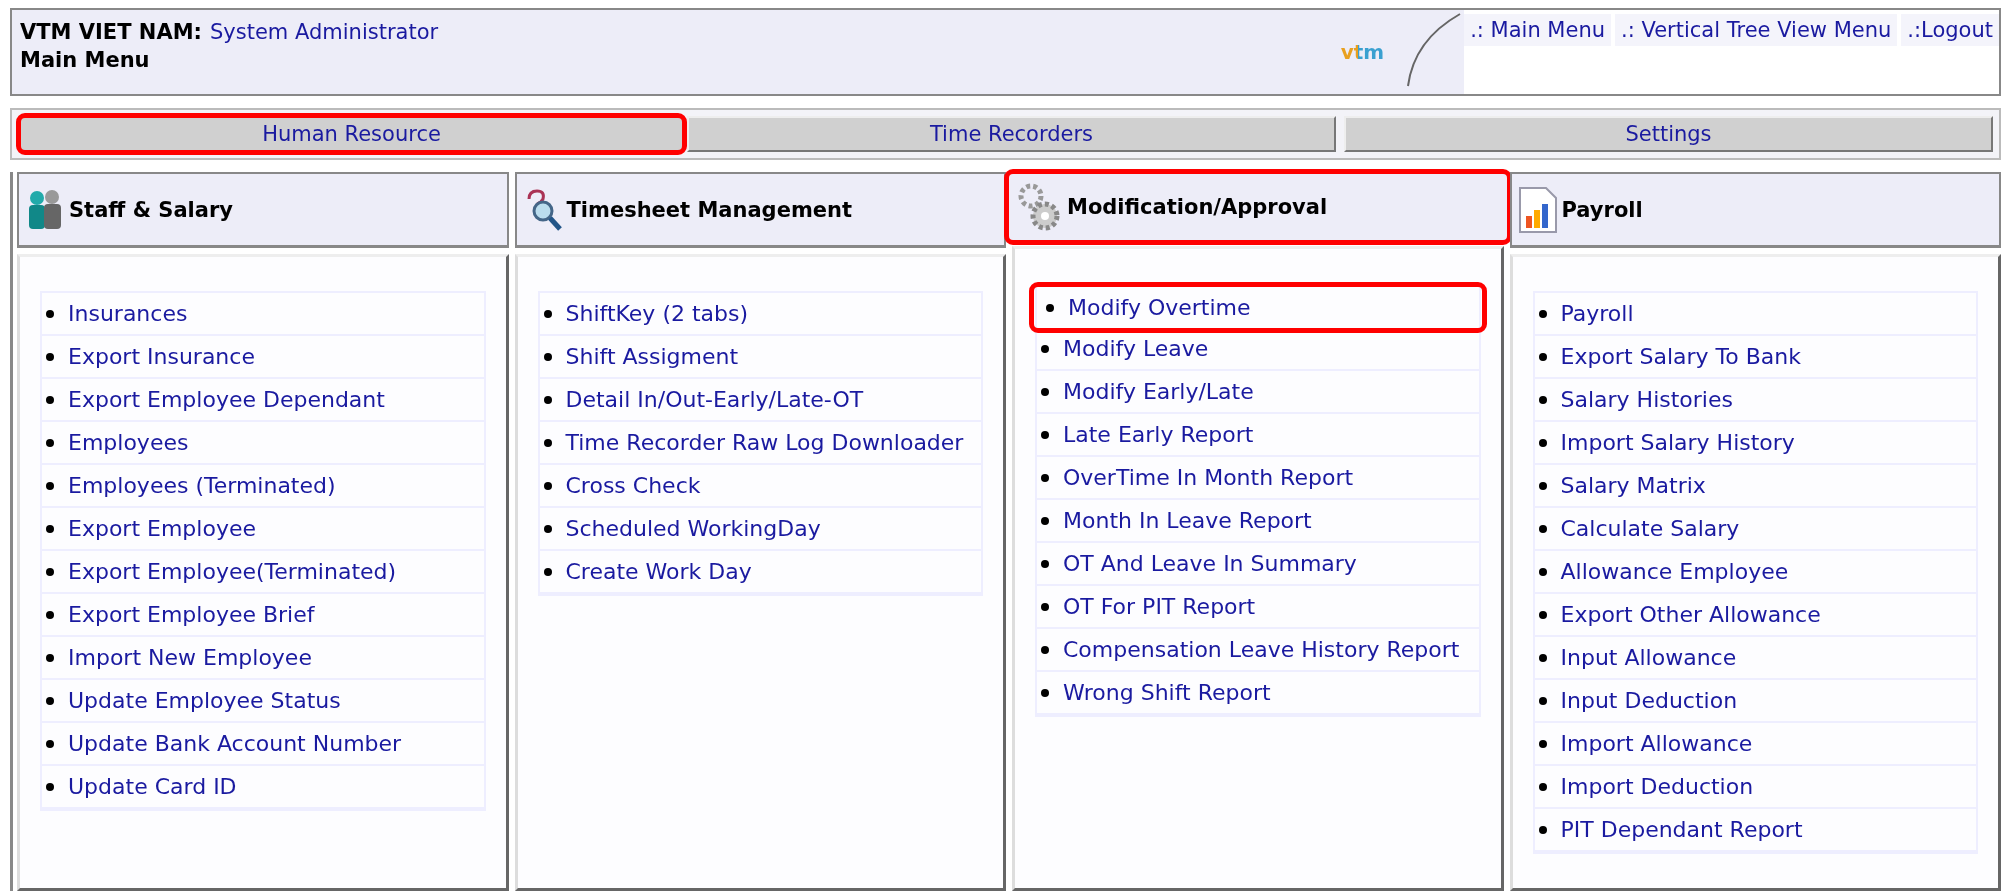 The height and width of the screenshot is (895, 2007). What do you see at coordinates (1258, 307) in the screenshot?
I see `menu-link: Modify Overtime` at bounding box center [1258, 307].